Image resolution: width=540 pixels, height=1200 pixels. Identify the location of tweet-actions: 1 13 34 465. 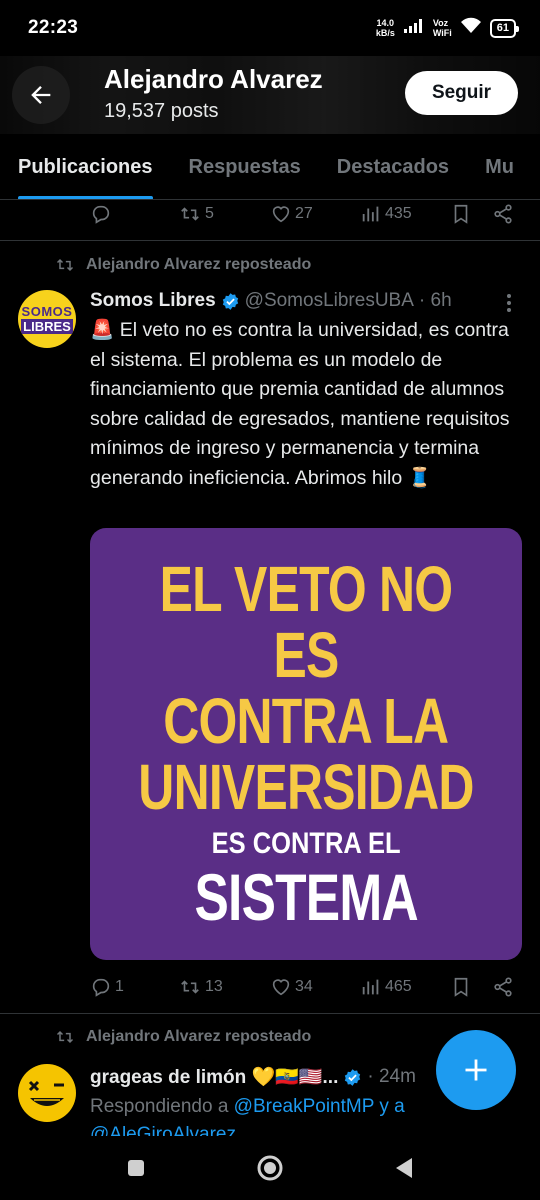
(305, 987).